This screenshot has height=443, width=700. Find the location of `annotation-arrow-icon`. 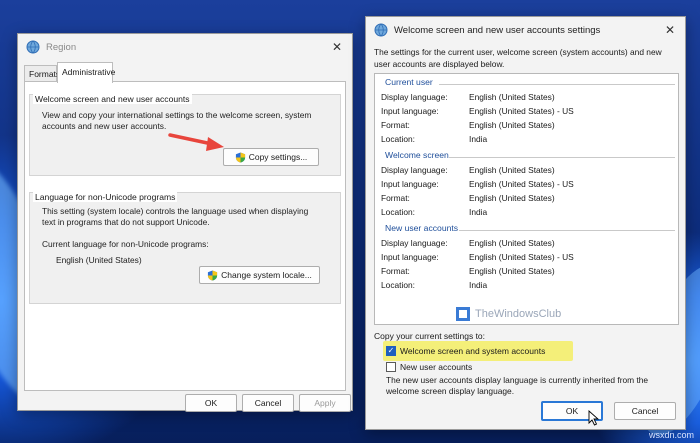

annotation-arrow-icon is located at coordinates (196, 142).